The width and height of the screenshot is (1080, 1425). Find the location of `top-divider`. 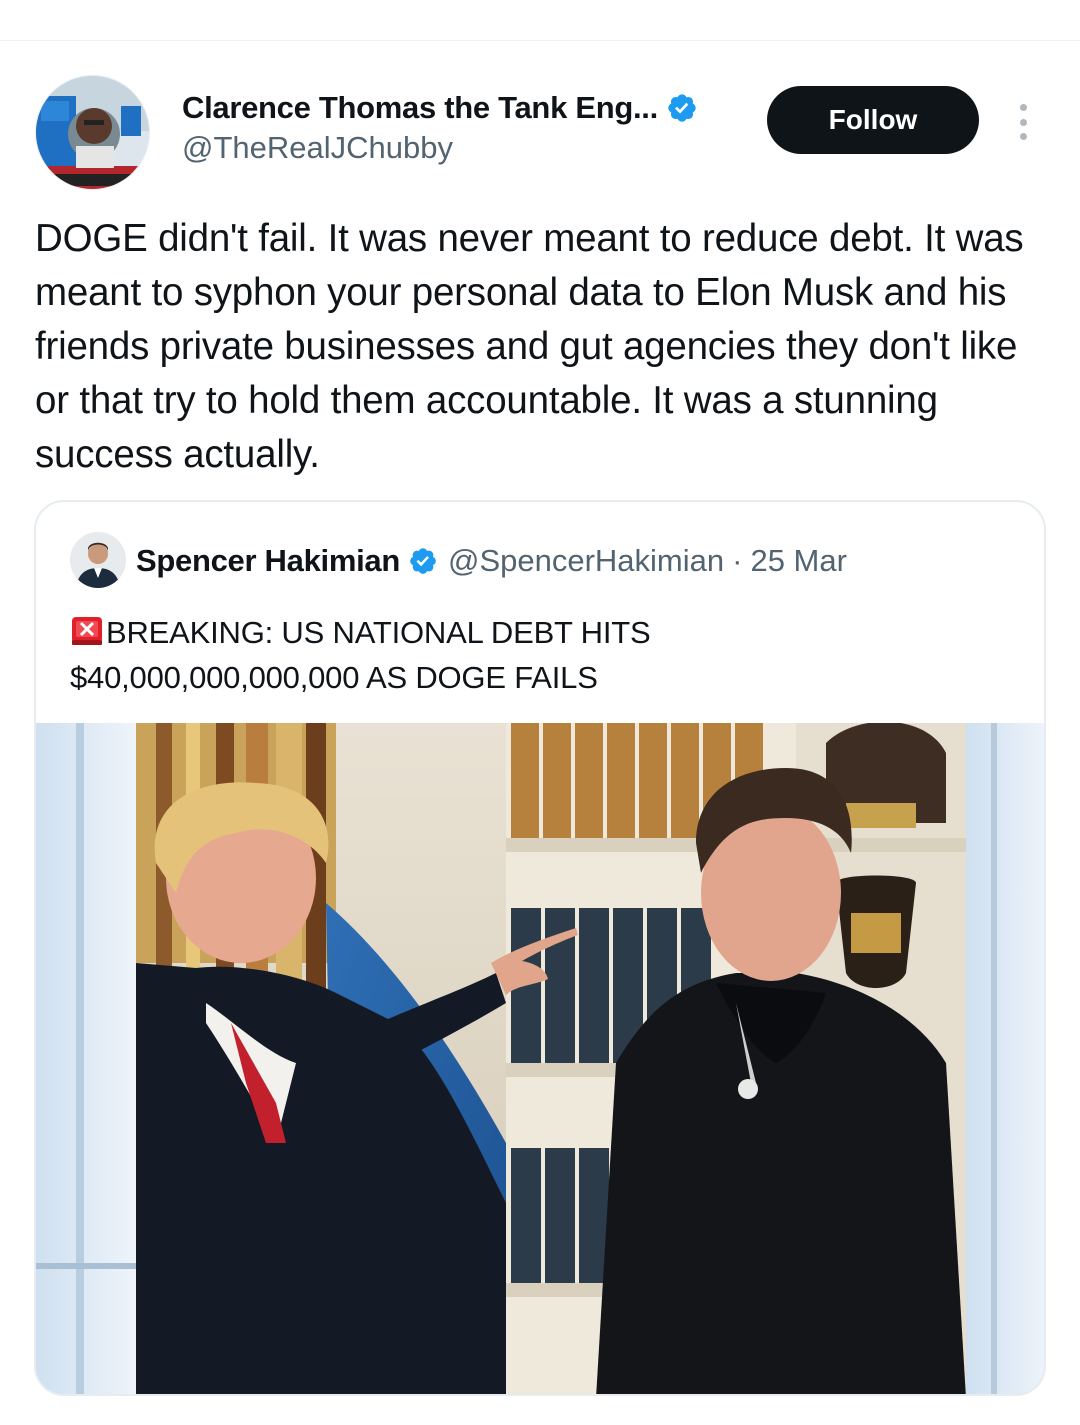

top-divider is located at coordinates (540, 40).